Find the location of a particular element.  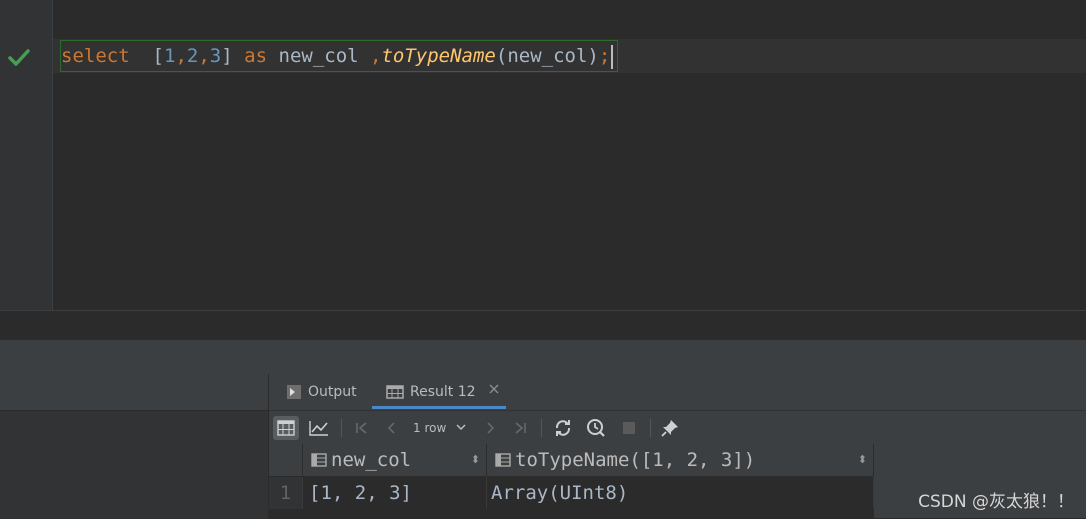

history-button is located at coordinates (596, 428).